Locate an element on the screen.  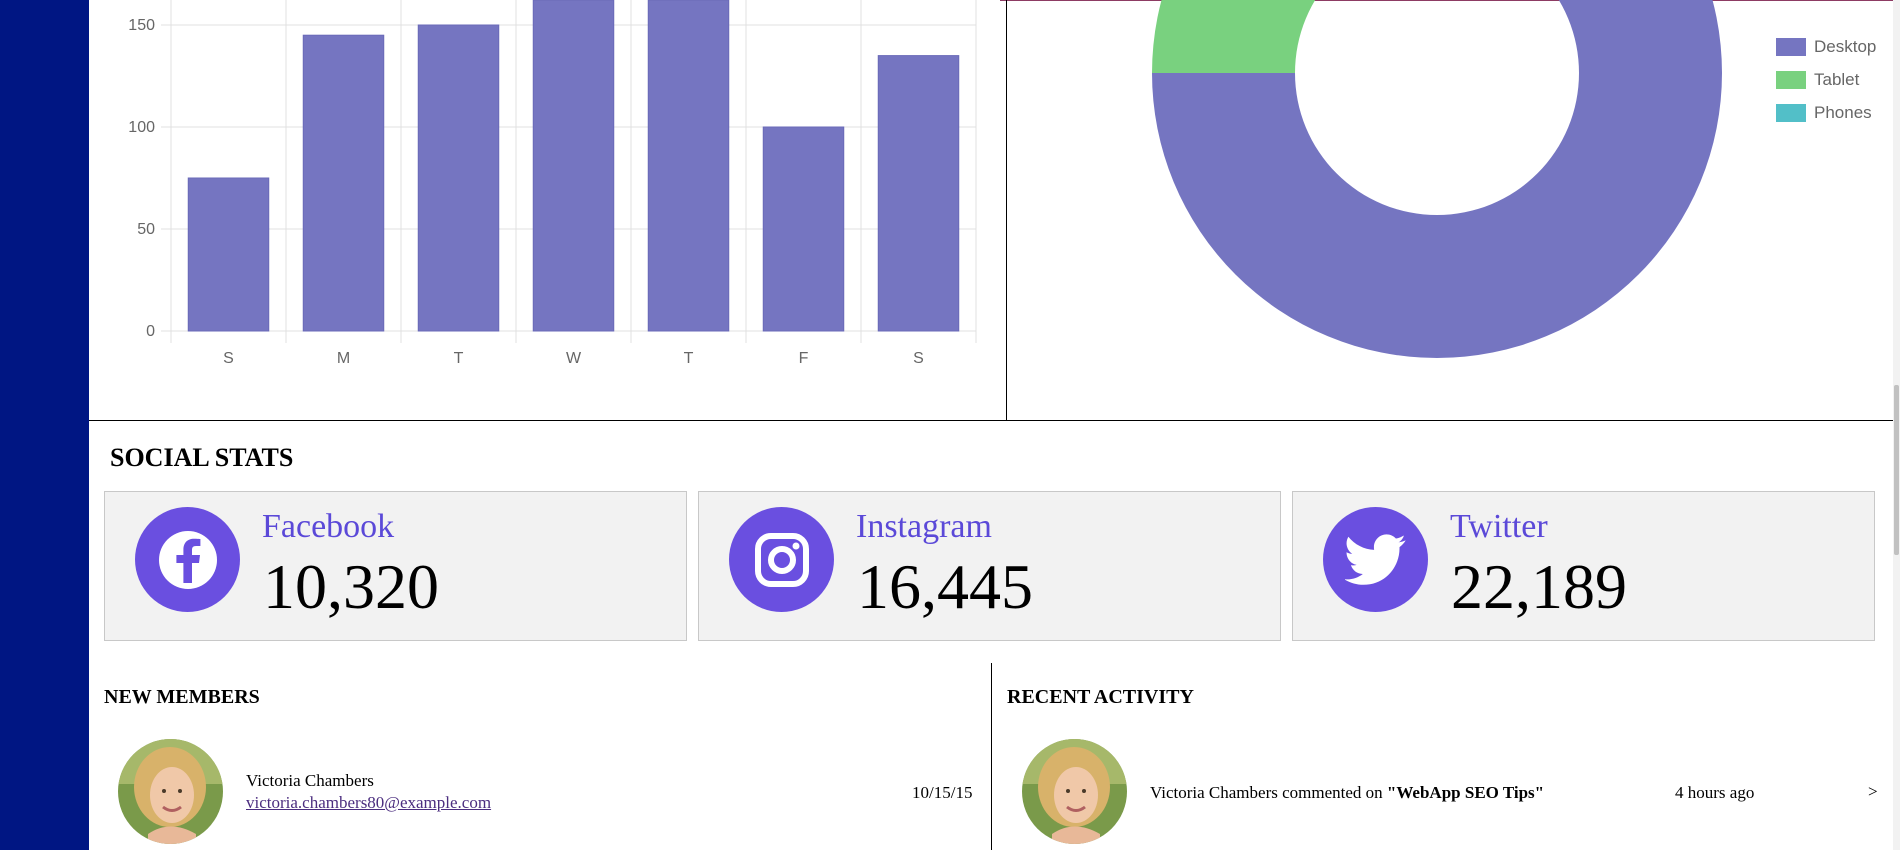
legend-swatch-tablet is located at coordinates (1791, 79).